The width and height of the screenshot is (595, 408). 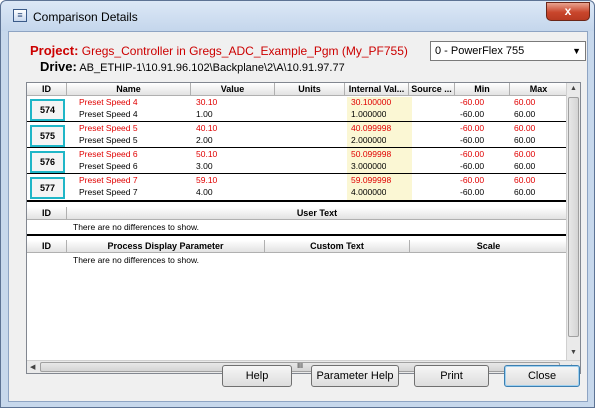 What do you see at coordinates (576, 51) in the screenshot?
I see `chevron-down-icon: ▼` at bounding box center [576, 51].